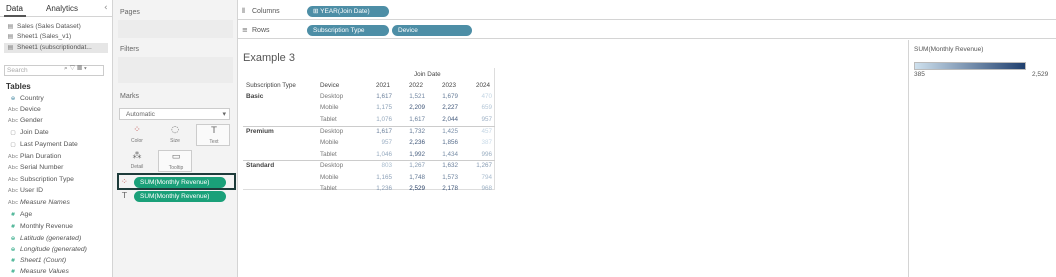 This screenshot has width=1056, height=277. Describe the element at coordinates (348, 11) in the screenshot. I see `columns-pill-year-join-date: ⊞ YEAR(Join Date)` at that location.